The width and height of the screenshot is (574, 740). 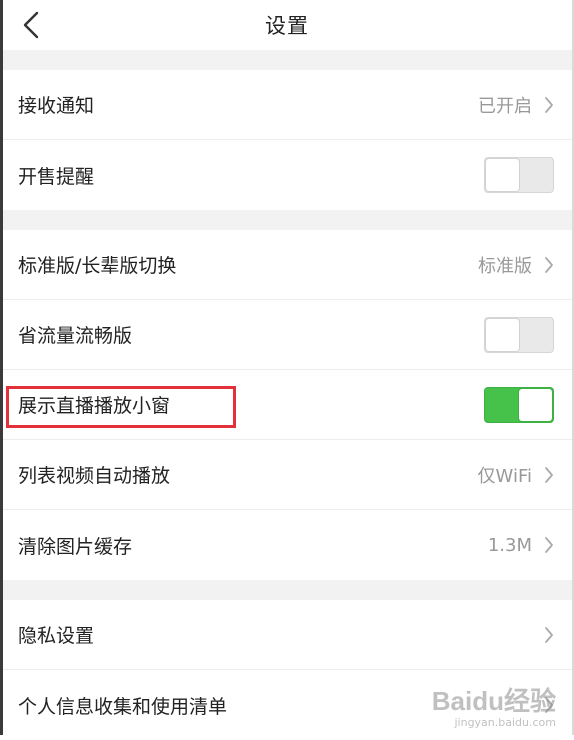 What do you see at coordinates (97, 266) in the screenshot?
I see `row-label: 标准版/长辈版切换` at bounding box center [97, 266].